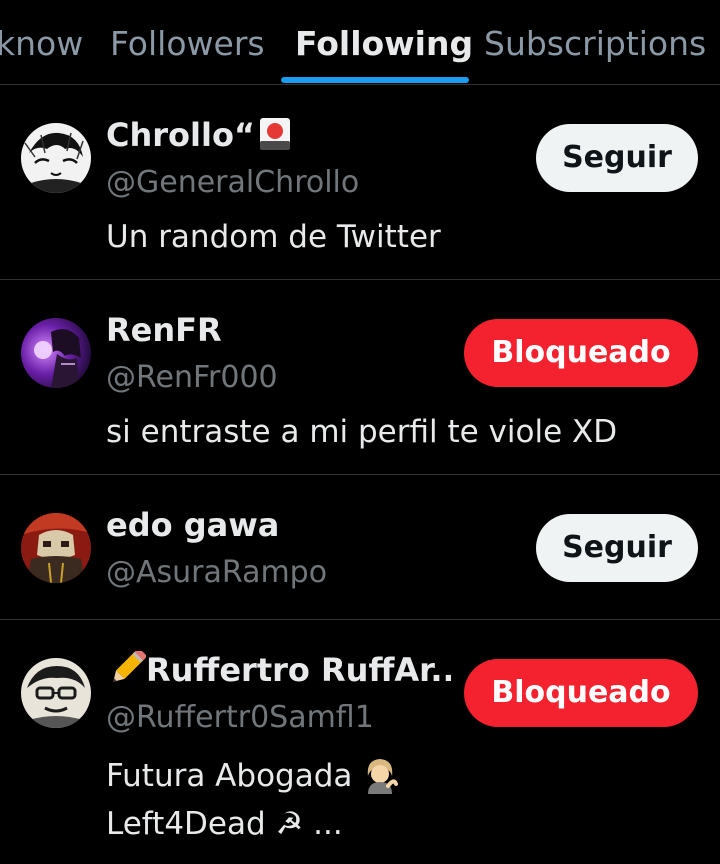  Describe the element at coordinates (217, 572) in the screenshot. I see `user-handle: @AsuraRampo` at that location.